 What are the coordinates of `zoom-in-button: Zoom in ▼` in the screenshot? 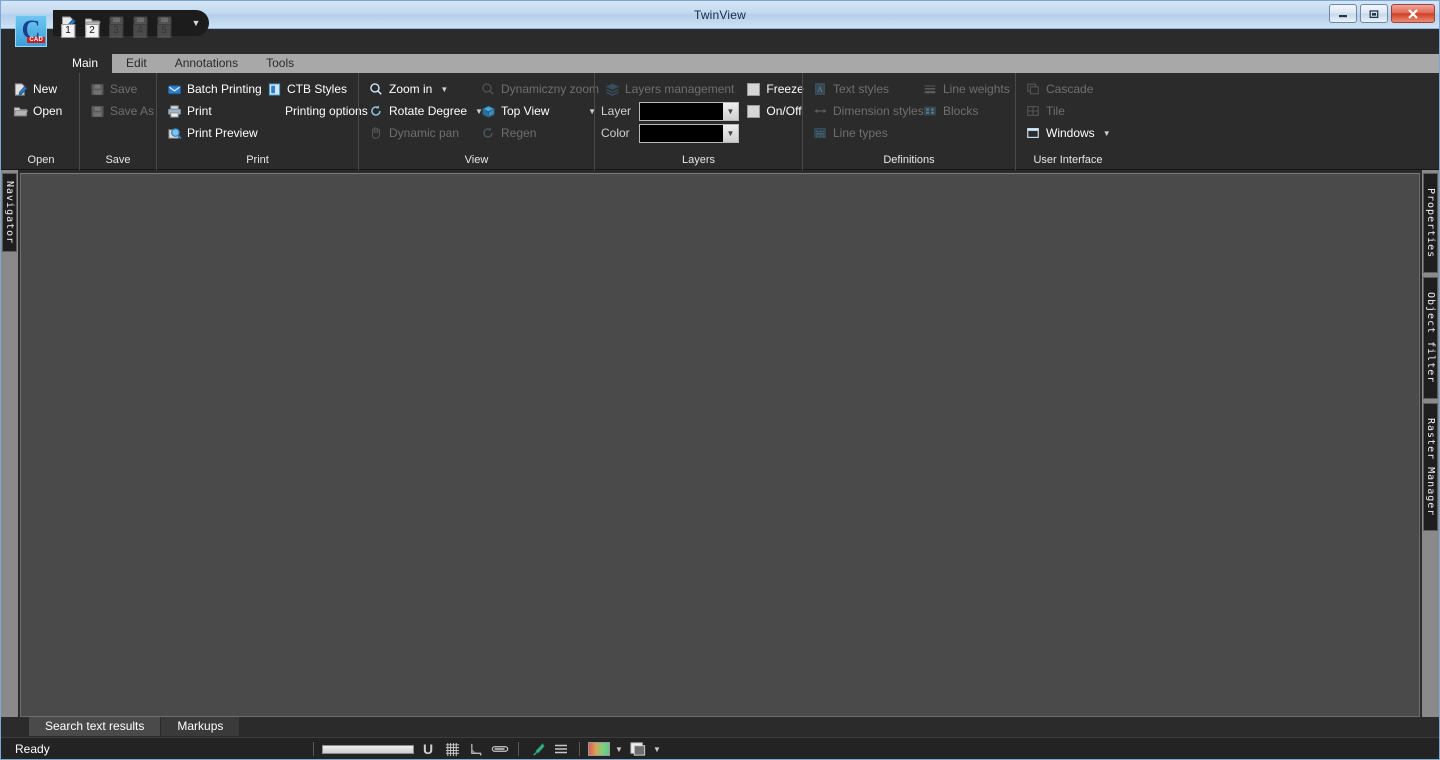 It's located at (421, 89).